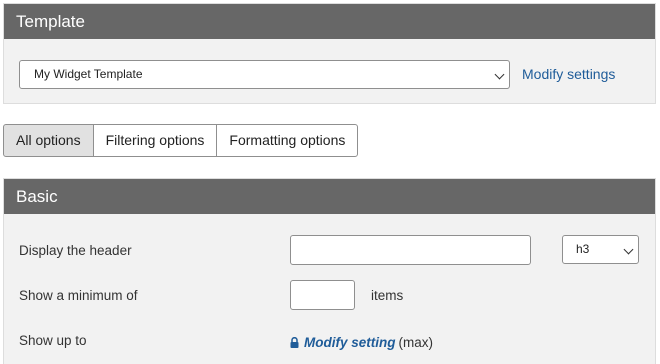 The width and height of the screenshot is (660, 364). Describe the element at coordinates (416, 342) in the screenshot. I see `max-note: (max)` at that location.